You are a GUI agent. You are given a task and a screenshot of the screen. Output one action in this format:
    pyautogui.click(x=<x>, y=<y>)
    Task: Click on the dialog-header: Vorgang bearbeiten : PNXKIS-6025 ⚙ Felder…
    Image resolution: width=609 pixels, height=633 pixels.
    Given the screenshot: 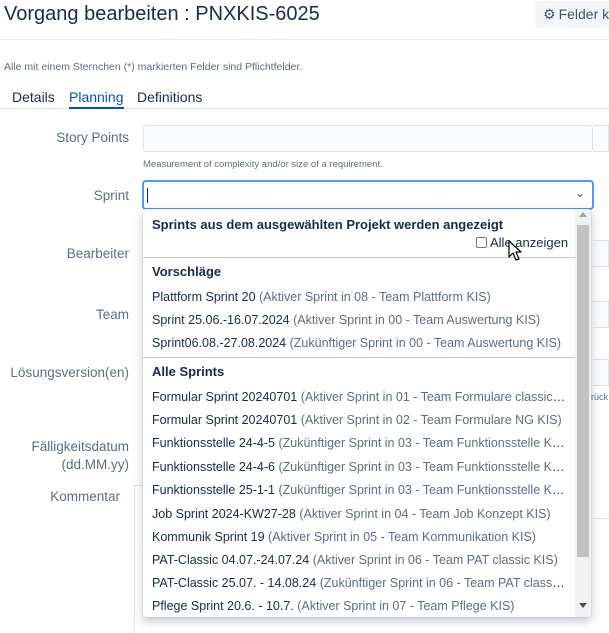 What is the action you would take?
    pyautogui.click(x=304, y=20)
    